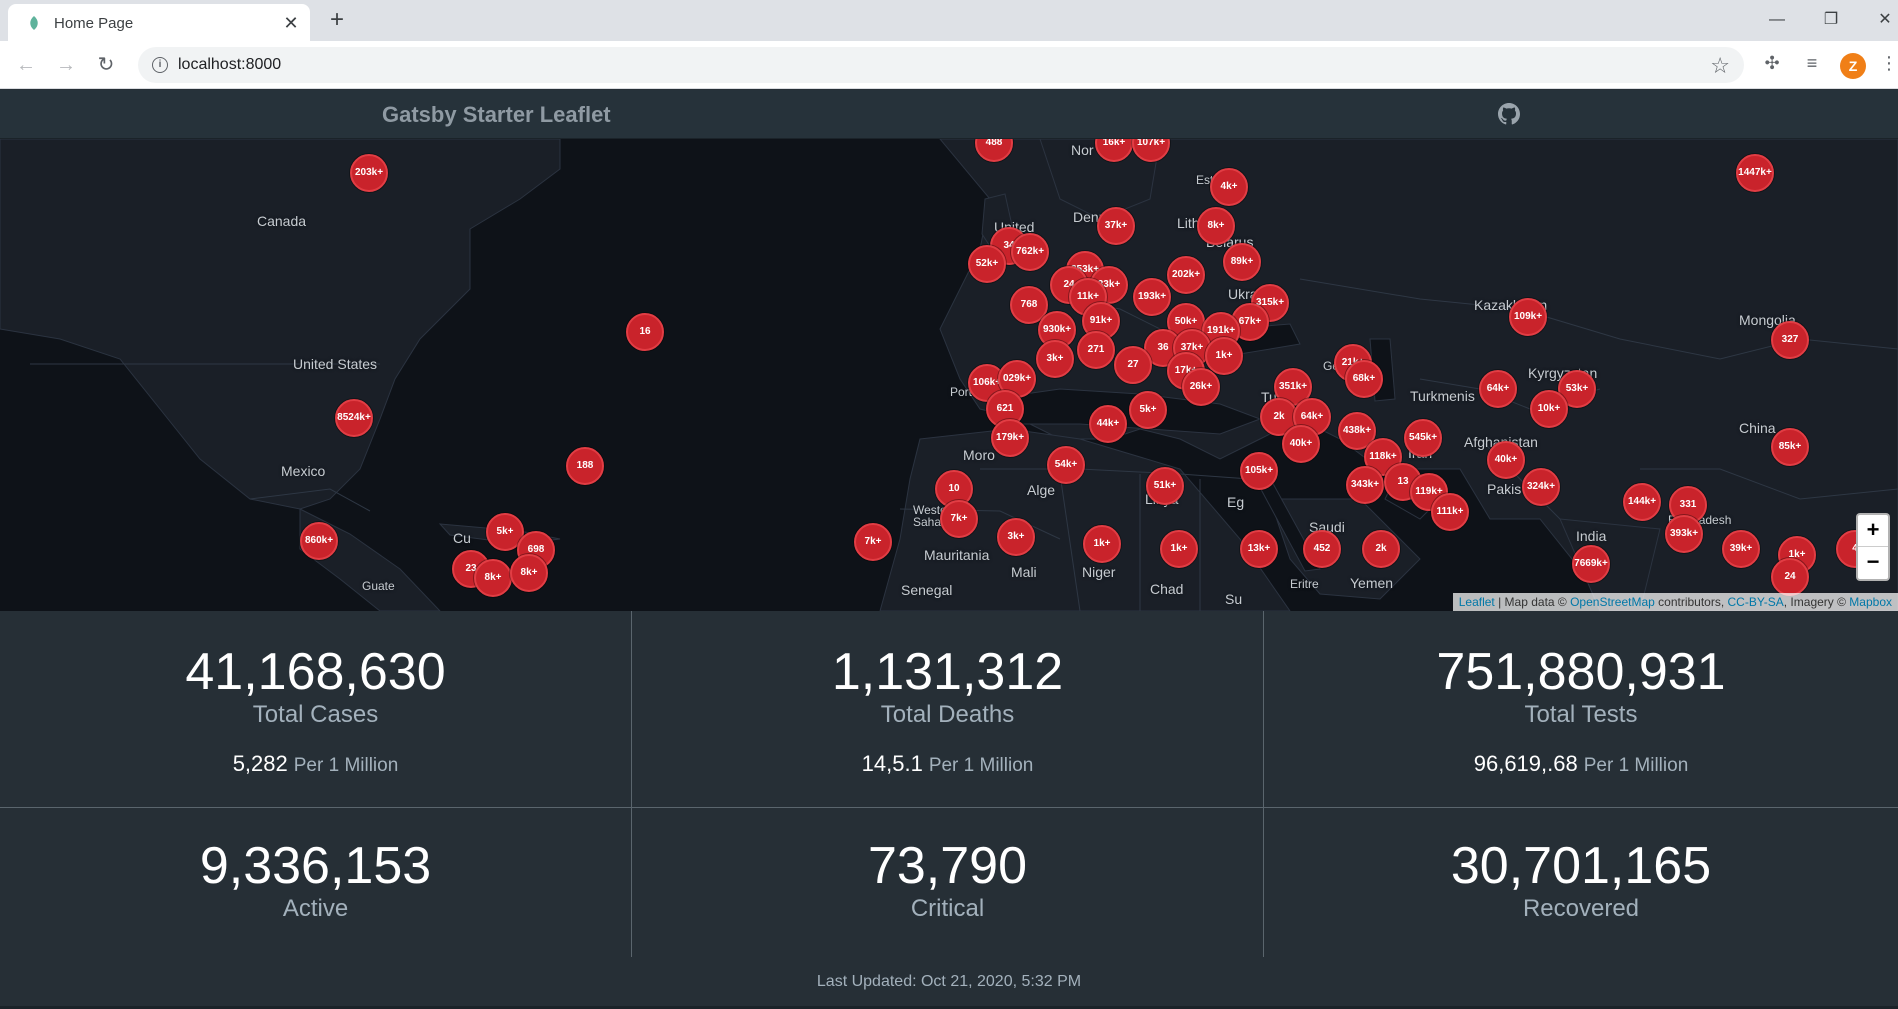 The width and height of the screenshot is (1898, 1009). I want to click on attribution-mapdata-text: | Map data ©, so click(1532, 602).